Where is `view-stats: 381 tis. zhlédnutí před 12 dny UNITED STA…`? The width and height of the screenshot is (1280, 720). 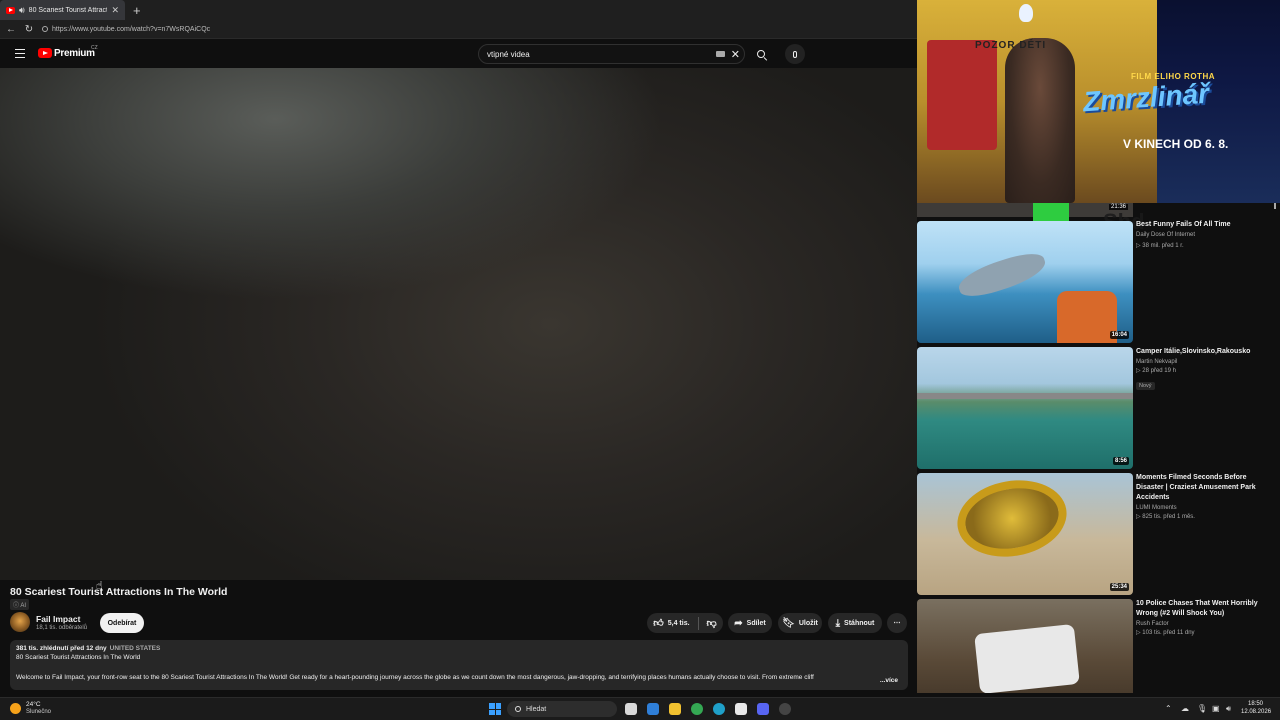
view-stats: 381 tis. zhlédnutí před 12 dny UNITED STA… is located at coordinates (459, 648).